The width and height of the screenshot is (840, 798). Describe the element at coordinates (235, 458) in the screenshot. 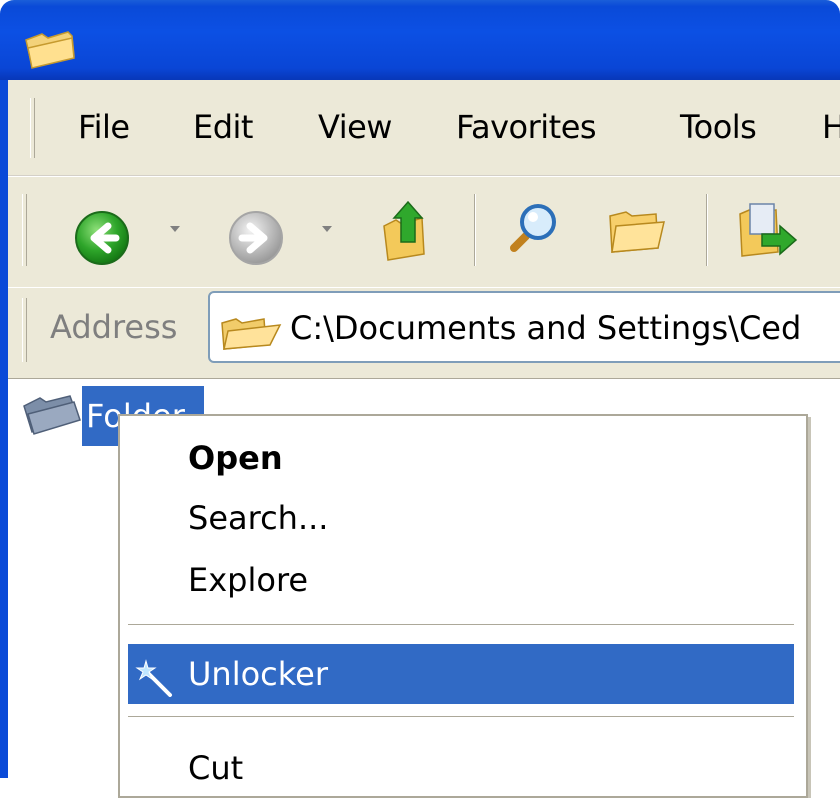

I see `menu-item-label: Open` at that location.